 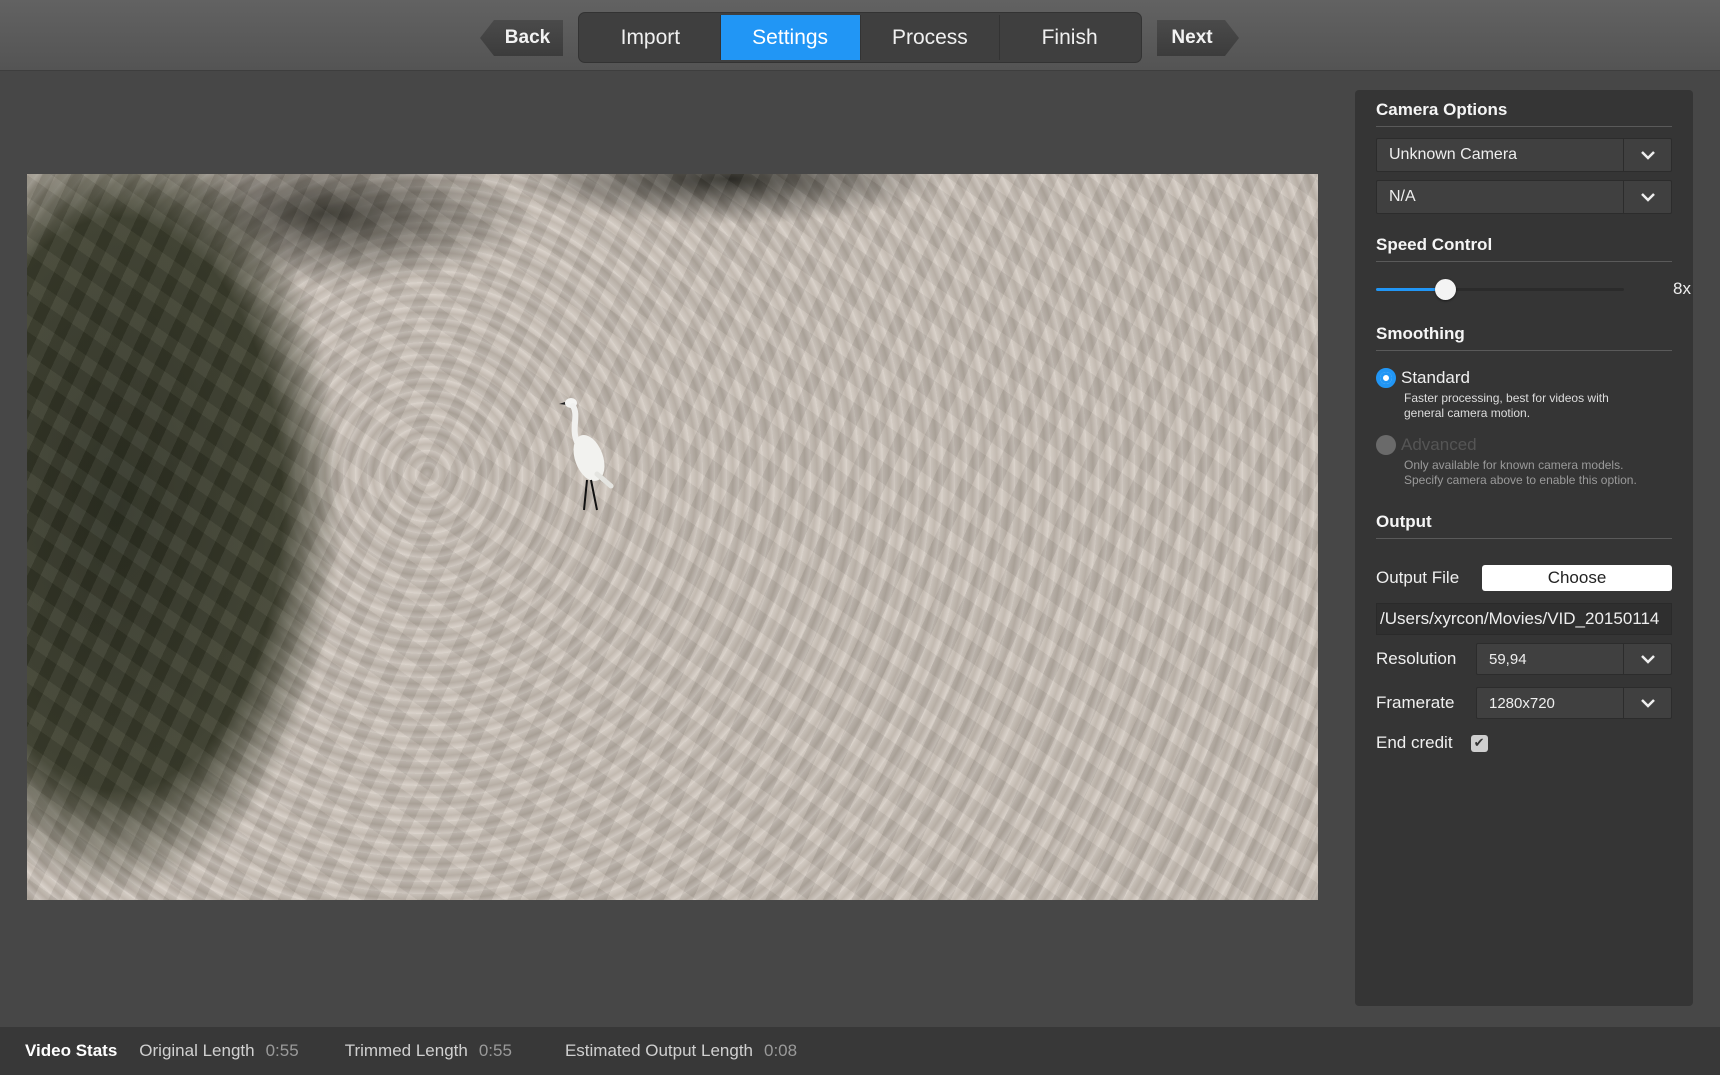 What do you see at coordinates (495, 1050) in the screenshot?
I see `trimmed-length-value: 0:55` at bounding box center [495, 1050].